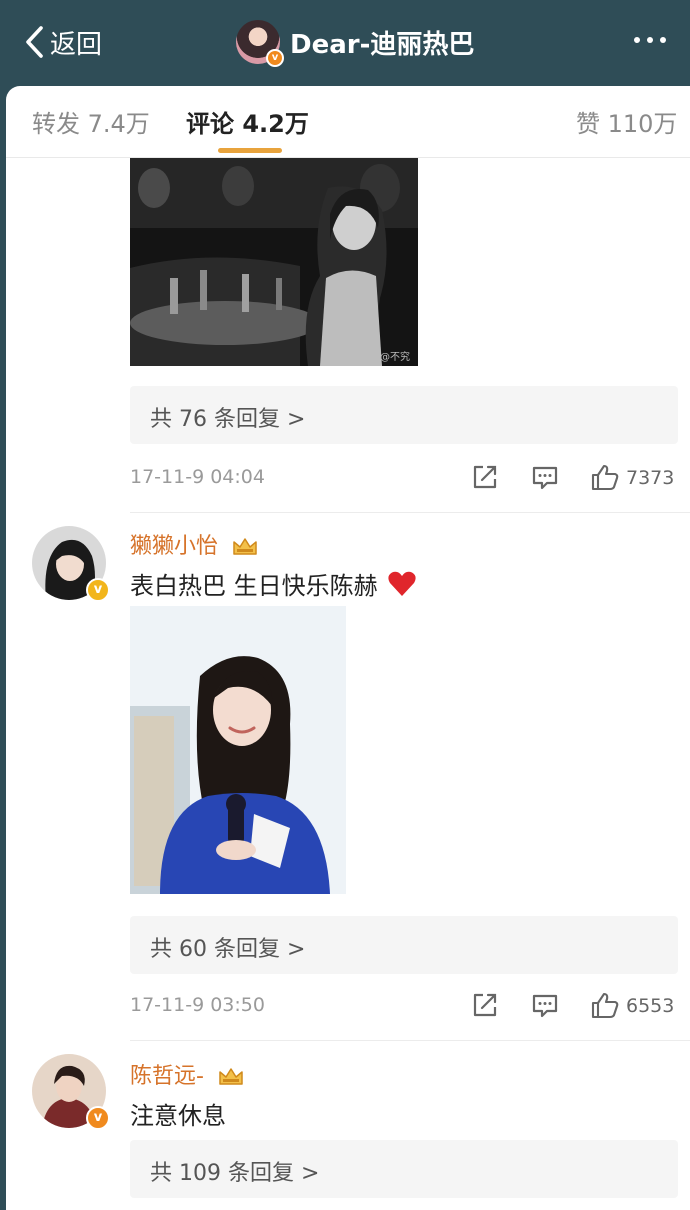 This screenshot has height=1210, width=690. I want to click on comment-meta-row: 17-11-9 04:04 7373, so click(404, 479).